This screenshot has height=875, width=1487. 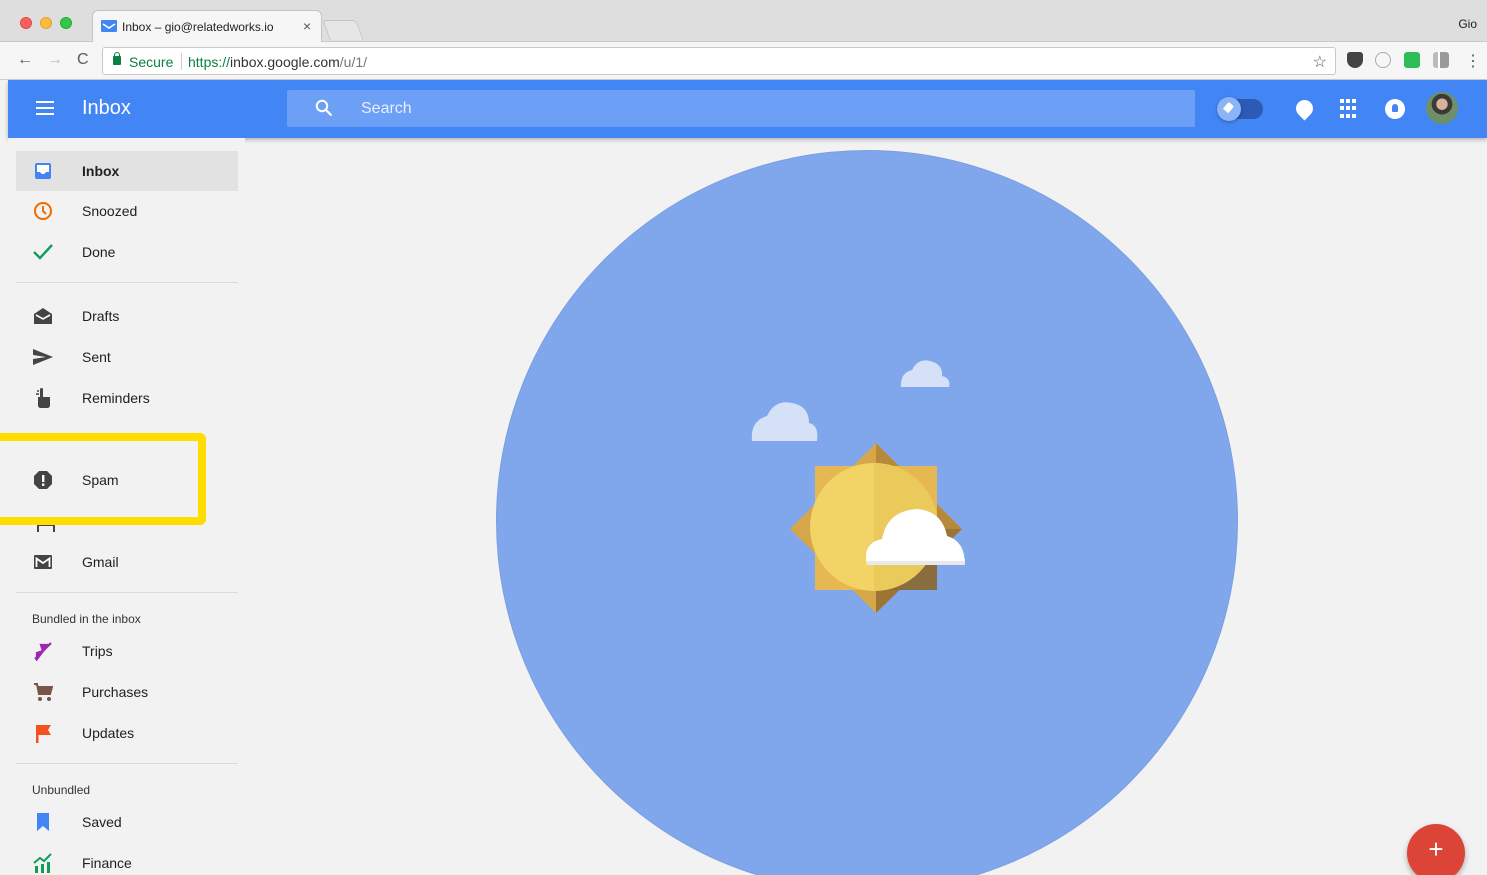 I want to click on sidebar-item-label: Finance, so click(x=107, y=863).